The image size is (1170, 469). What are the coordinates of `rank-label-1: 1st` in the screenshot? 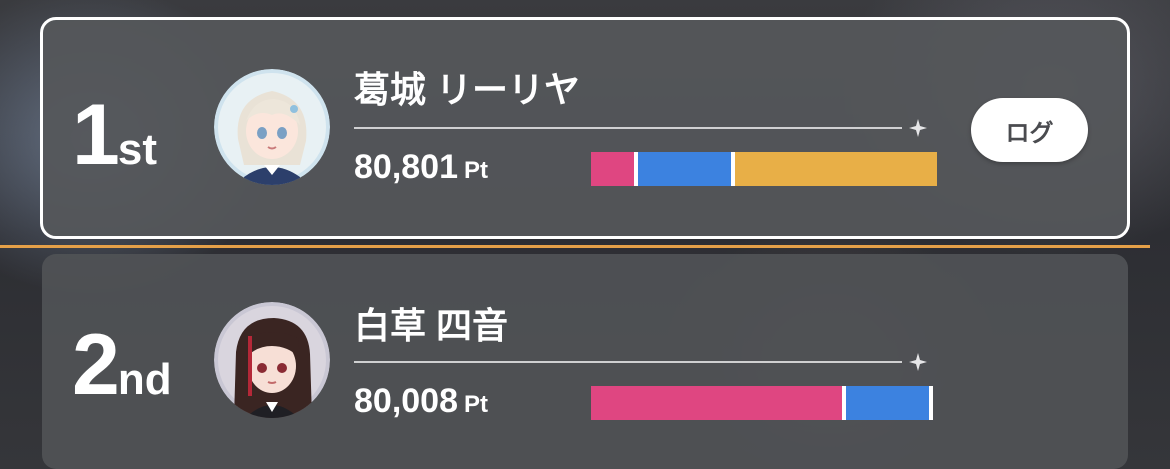 It's located at (114, 135).